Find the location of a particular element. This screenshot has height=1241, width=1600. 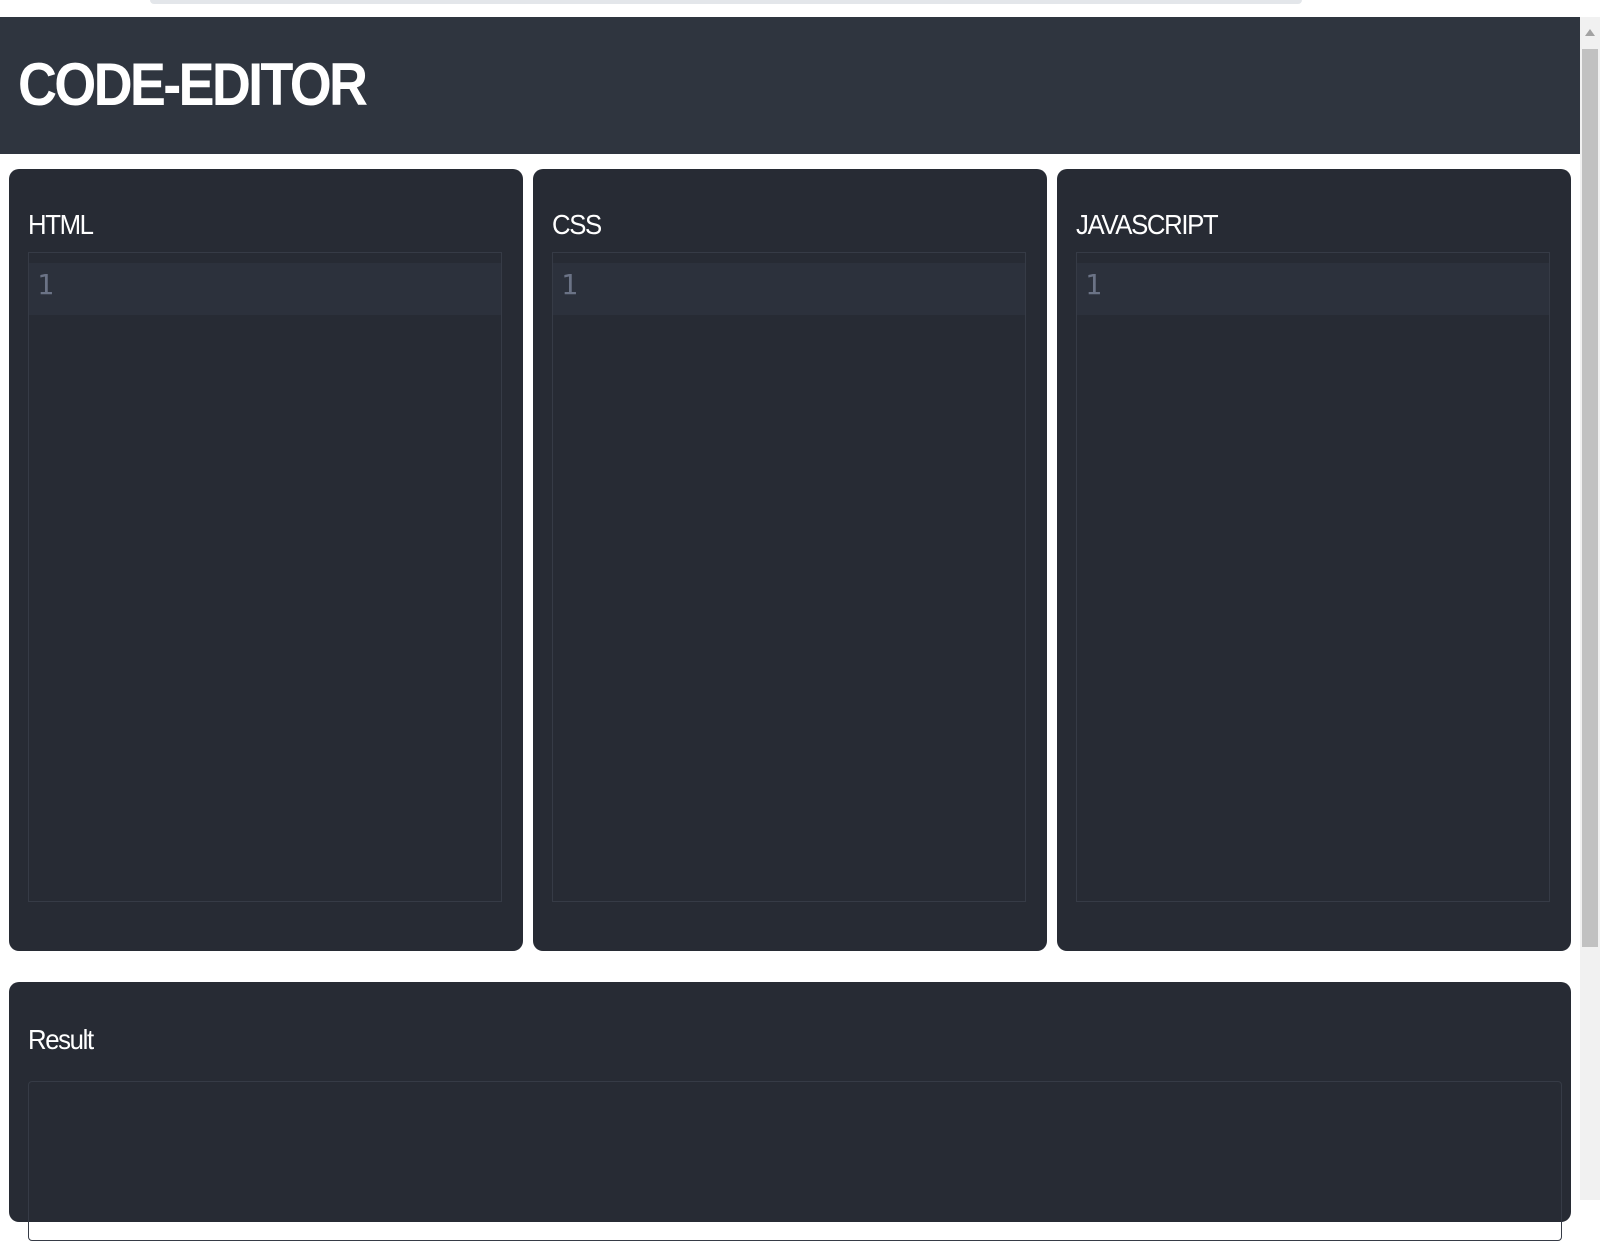

app-title: CODE-EDITOR is located at coordinates (193, 84).